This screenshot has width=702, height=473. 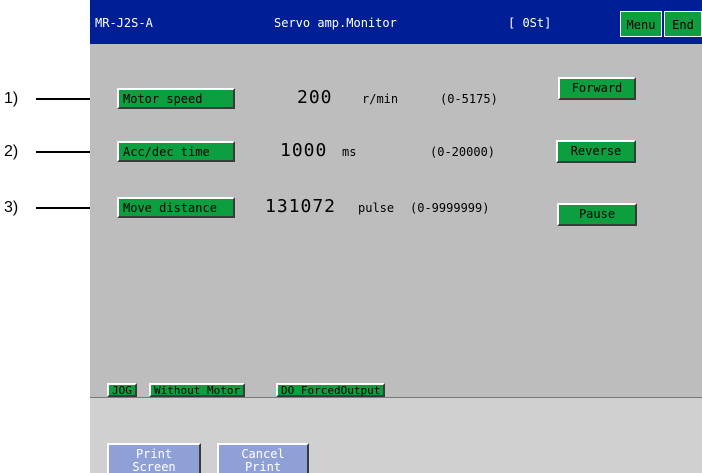 What do you see at coordinates (176, 151) in the screenshot?
I see `acc-dec-time-button: Acc/dec time` at bounding box center [176, 151].